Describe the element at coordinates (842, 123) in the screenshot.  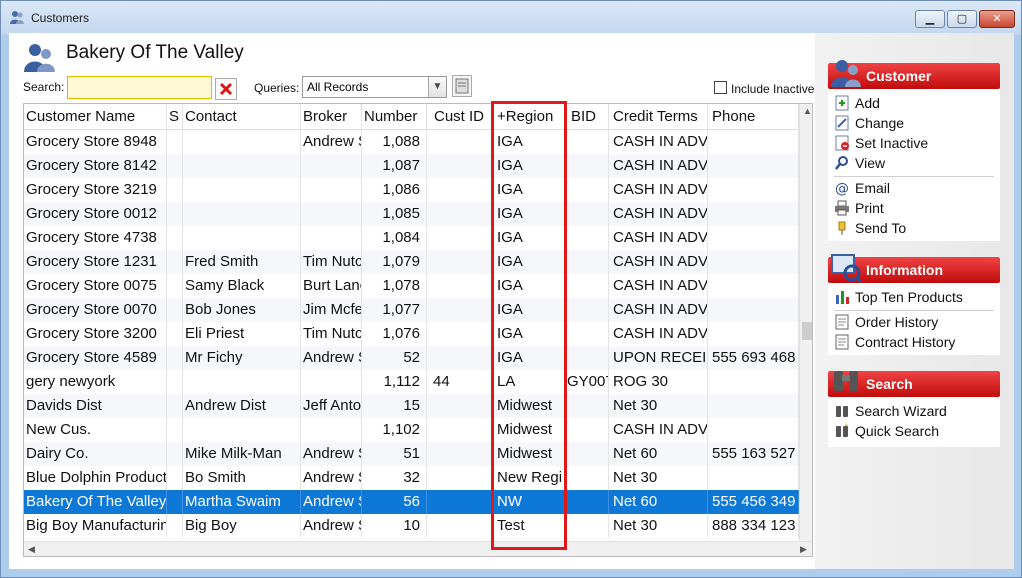
I see `edit-icon` at that location.